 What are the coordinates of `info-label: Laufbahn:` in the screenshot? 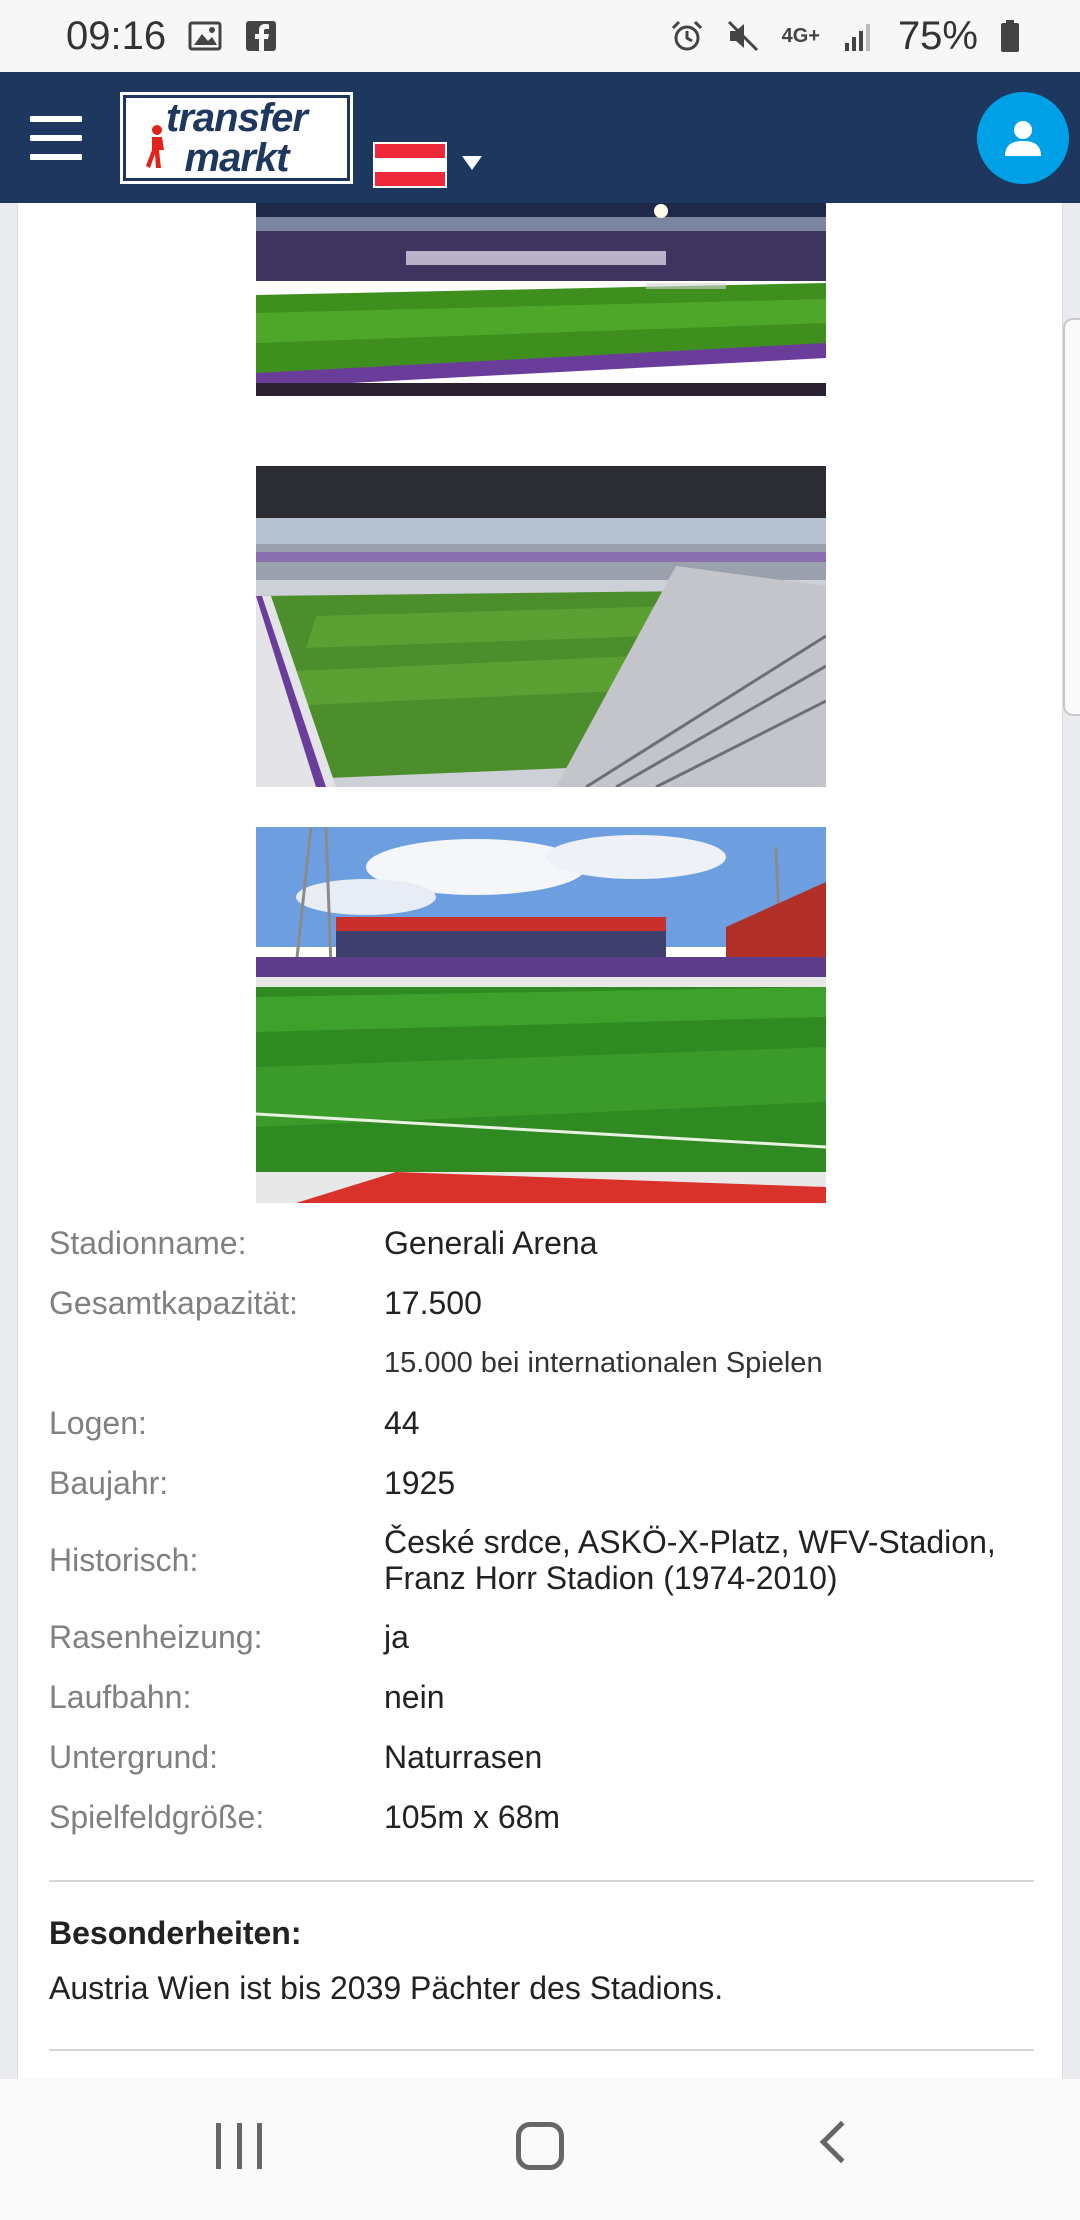 It's located at (120, 1696).